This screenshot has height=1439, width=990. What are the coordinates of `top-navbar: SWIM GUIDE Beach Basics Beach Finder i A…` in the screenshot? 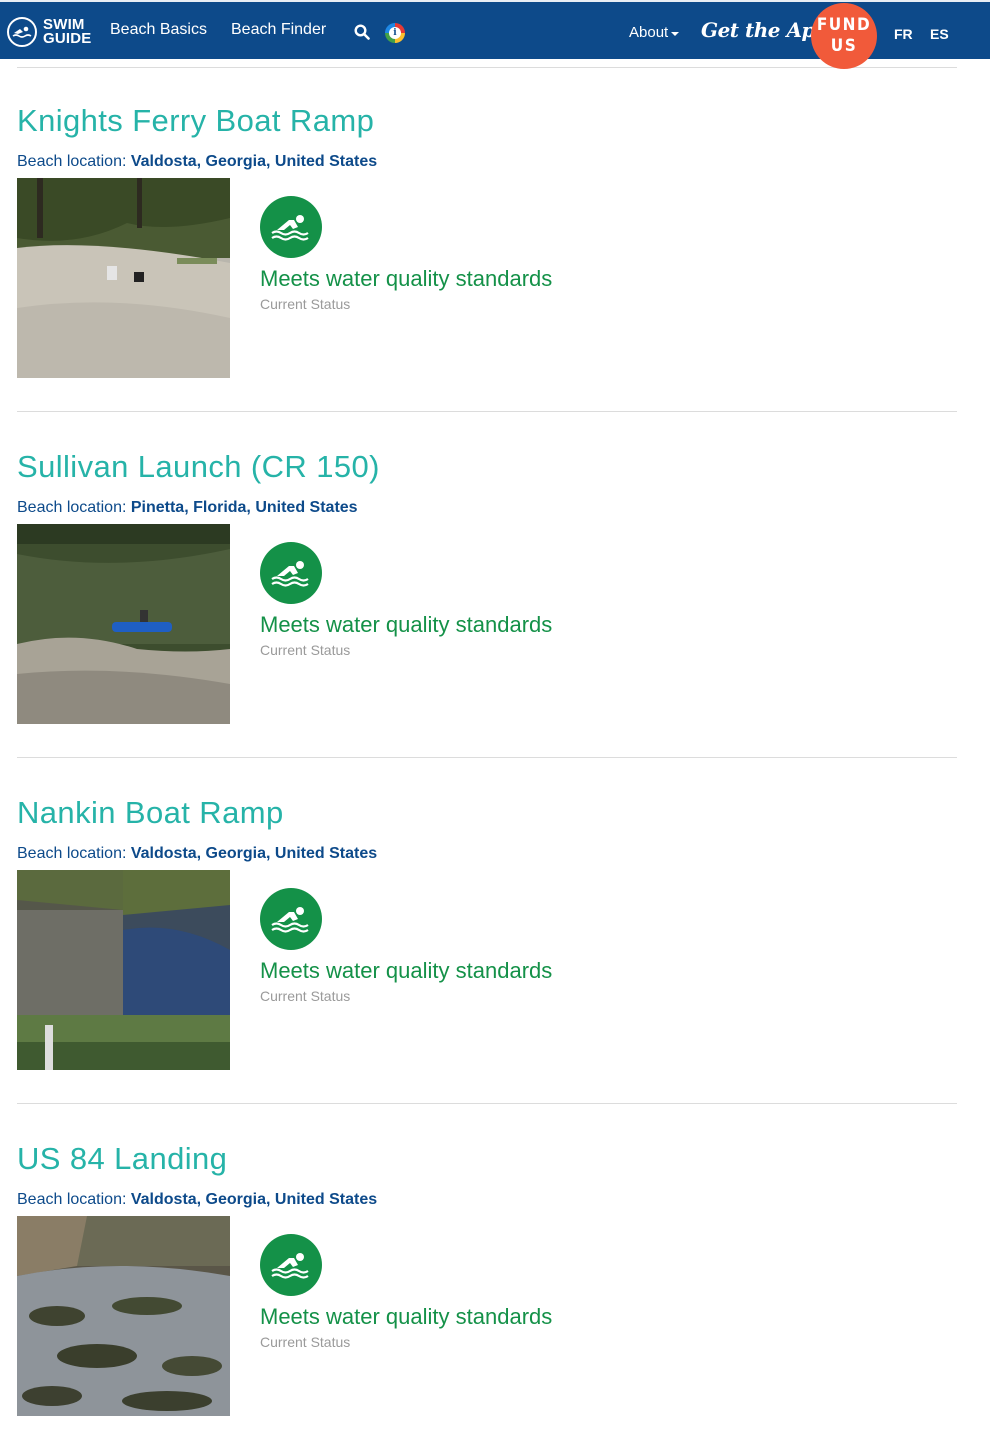 It's located at (495, 34).